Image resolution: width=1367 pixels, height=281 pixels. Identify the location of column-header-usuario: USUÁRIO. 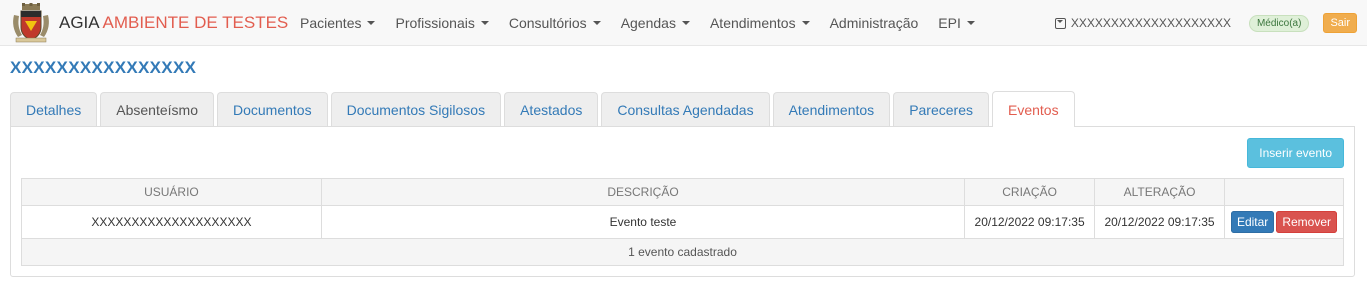
(171, 192).